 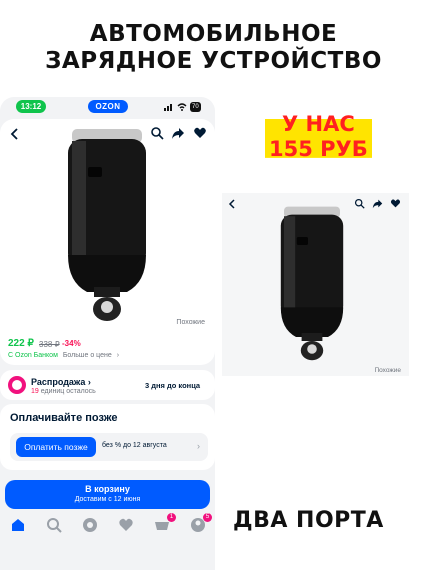 What do you see at coordinates (21, 343) in the screenshot?
I see `price: 222 ₽` at bounding box center [21, 343].